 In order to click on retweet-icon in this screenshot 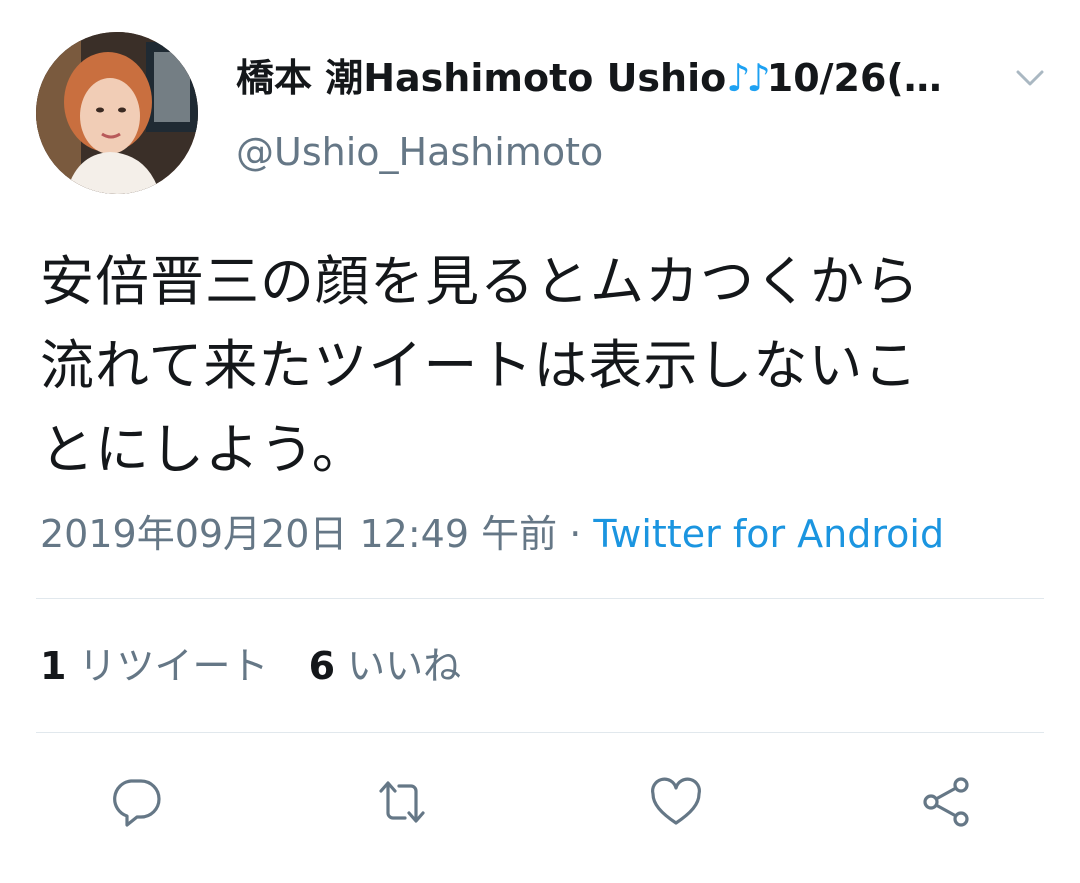, I will do `click(402, 802)`.